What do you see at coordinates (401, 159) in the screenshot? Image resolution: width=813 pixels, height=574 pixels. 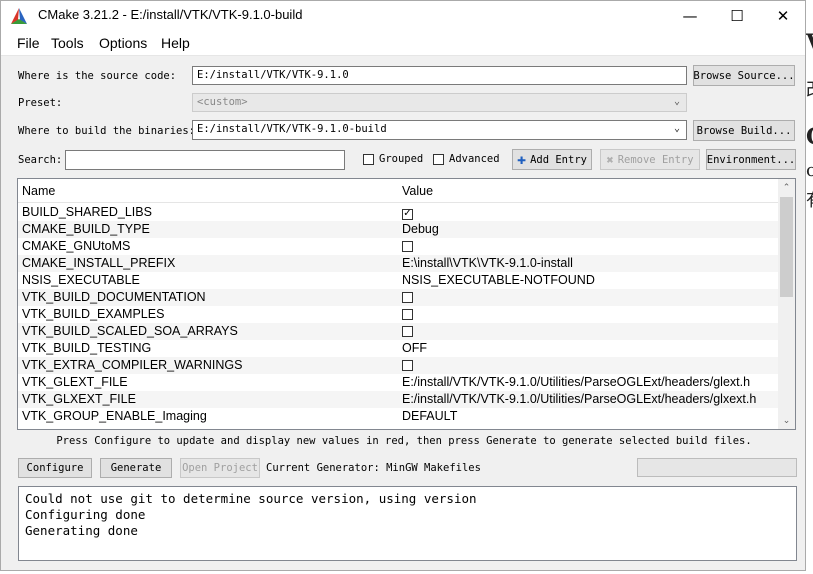 I see `grouped-label: Grouped` at bounding box center [401, 159].